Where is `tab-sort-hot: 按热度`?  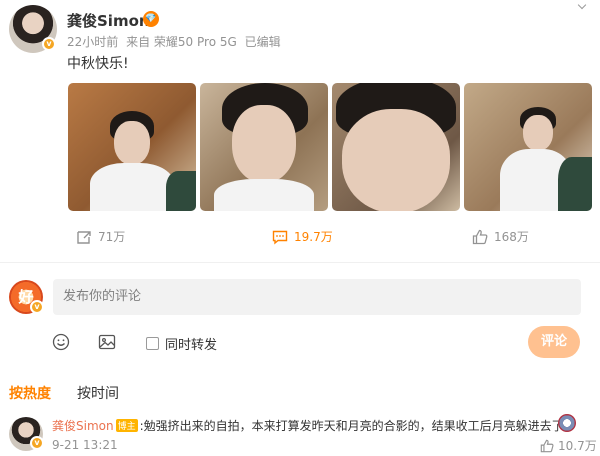 tab-sort-hot: 按热度 is located at coordinates (30, 393).